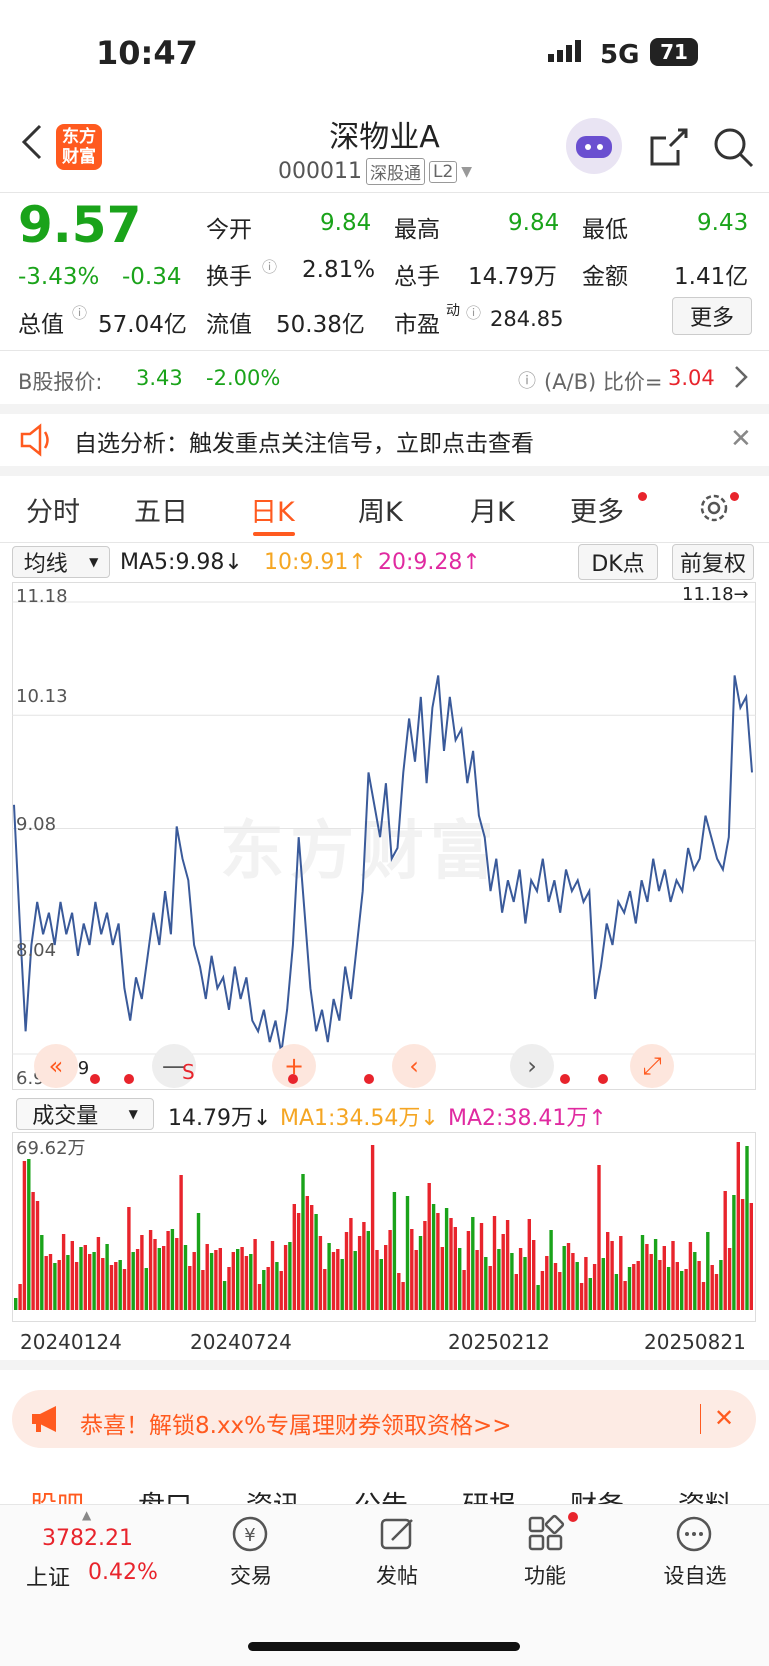 The width and height of the screenshot is (769, 1666). What do you see at coordinates (573, 1517) in the screenshot?
I see `notification-dot` at bounding box center [573, 1517].